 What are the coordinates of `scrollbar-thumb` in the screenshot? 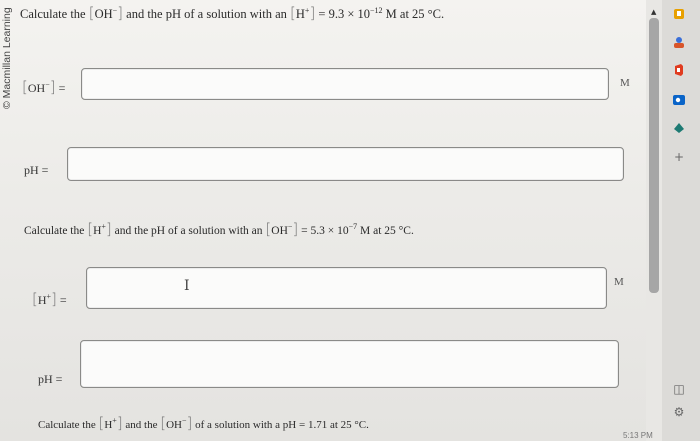 It's located at (654, 155).